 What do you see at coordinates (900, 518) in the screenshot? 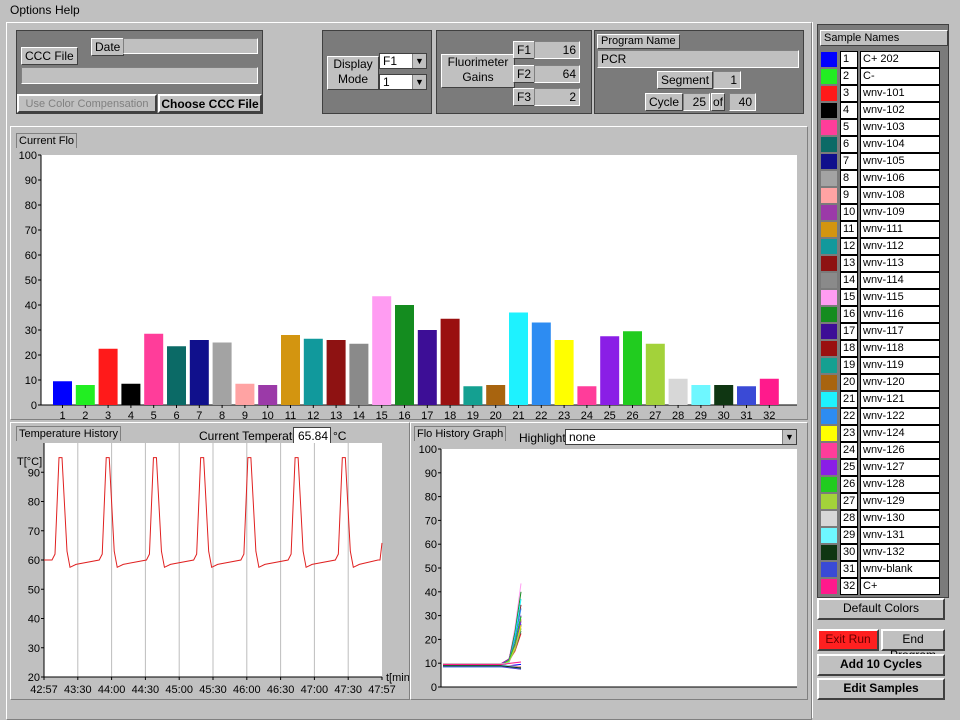
I see `sample-name-field: wnv-130` at bounding box center [900, 518].